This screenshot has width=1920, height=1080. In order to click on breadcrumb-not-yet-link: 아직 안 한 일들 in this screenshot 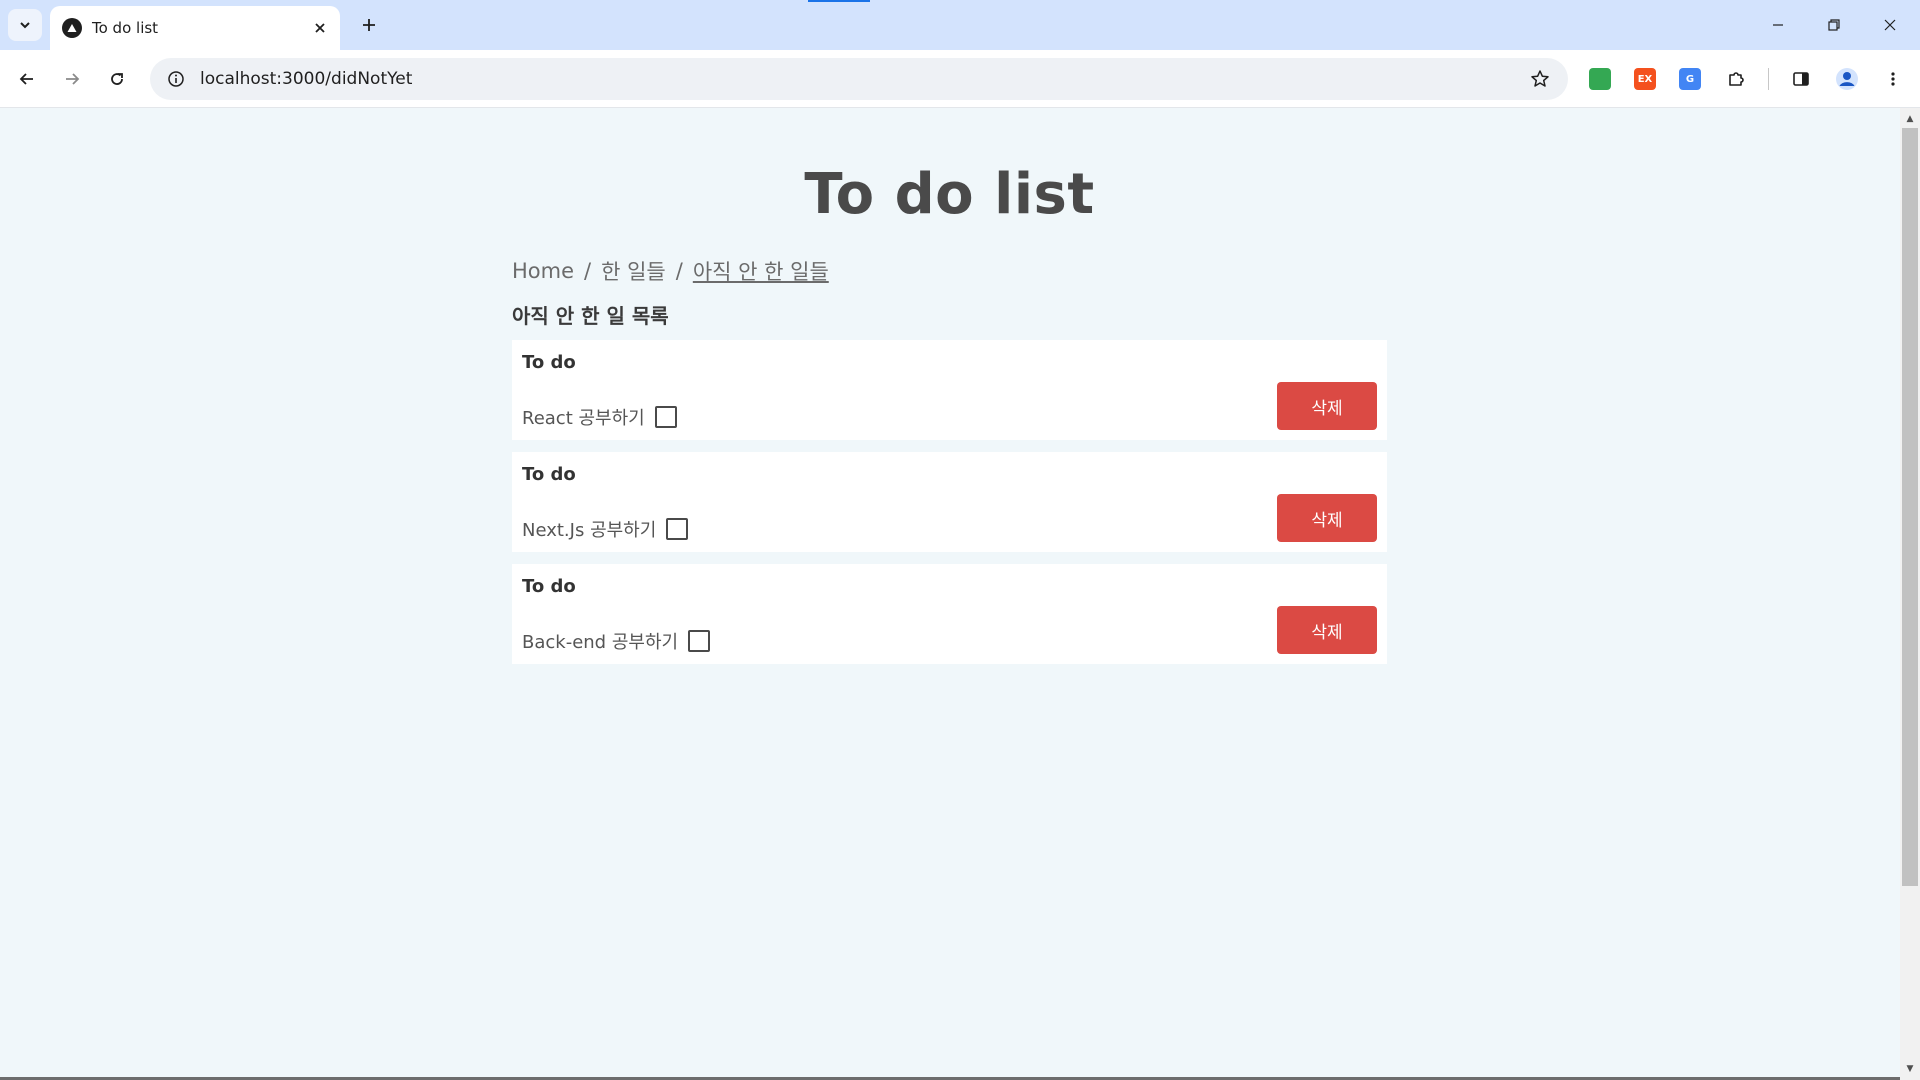, I will do `click(761, 271)`.